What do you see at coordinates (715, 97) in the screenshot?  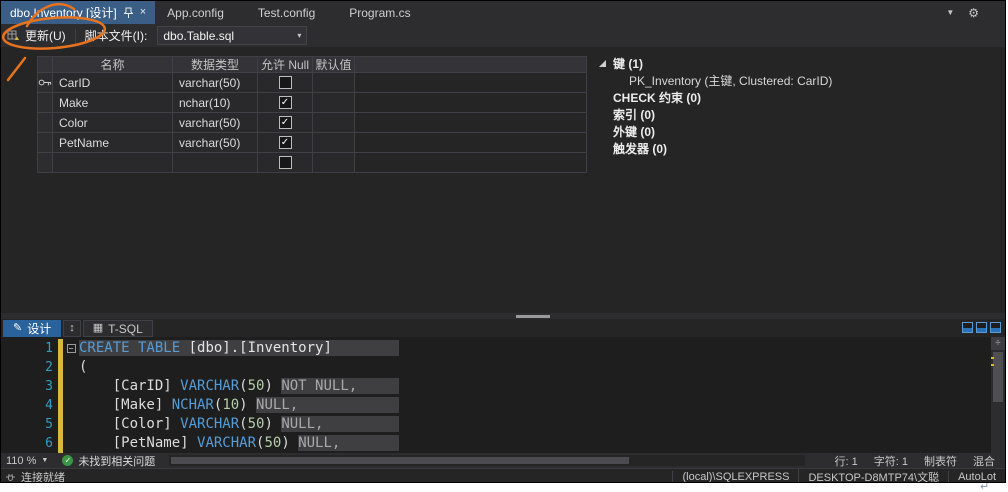 I see `keys-panel-item: CHECK 约束 (0)` at bounding box center [715, 97].